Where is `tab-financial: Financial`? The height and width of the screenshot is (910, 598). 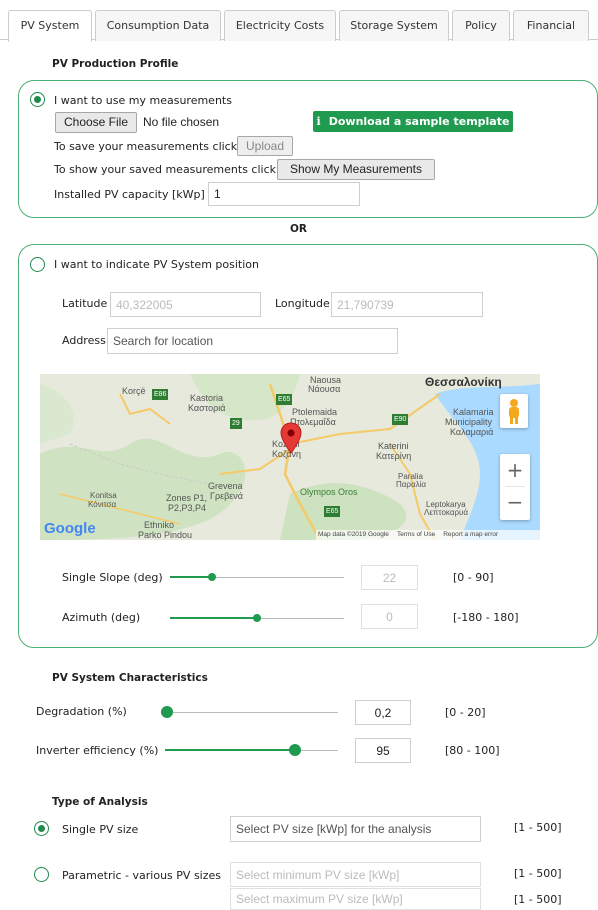 tab-financial: Financial is located at coordinates (551, 25).